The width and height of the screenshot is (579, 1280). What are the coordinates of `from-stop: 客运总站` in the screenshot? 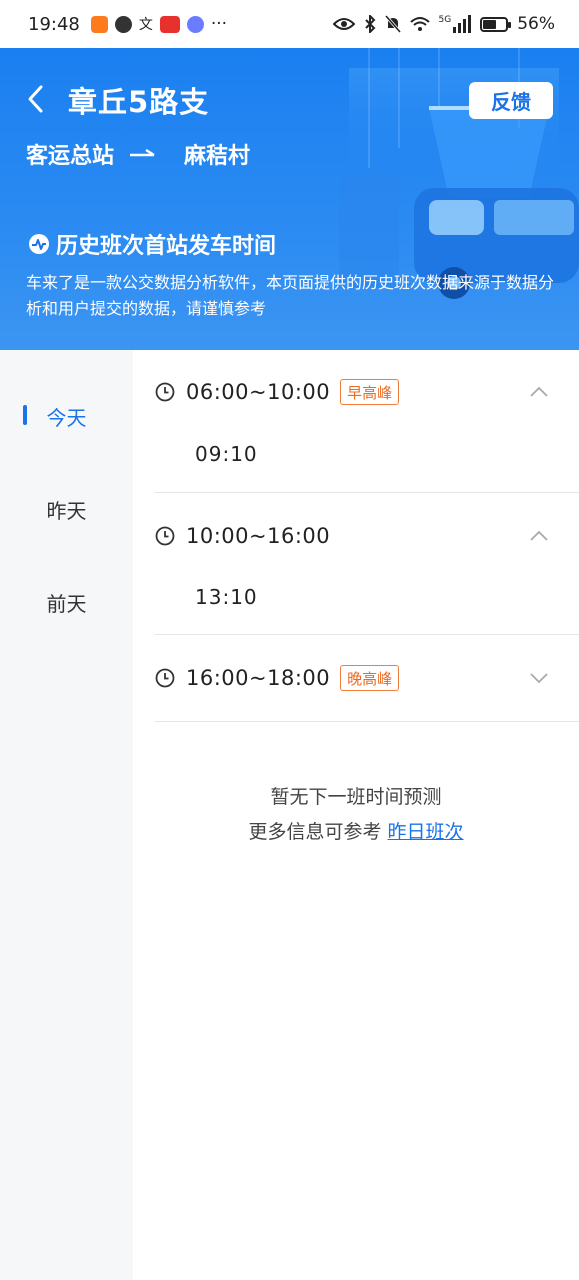 It's located at (70, 156).